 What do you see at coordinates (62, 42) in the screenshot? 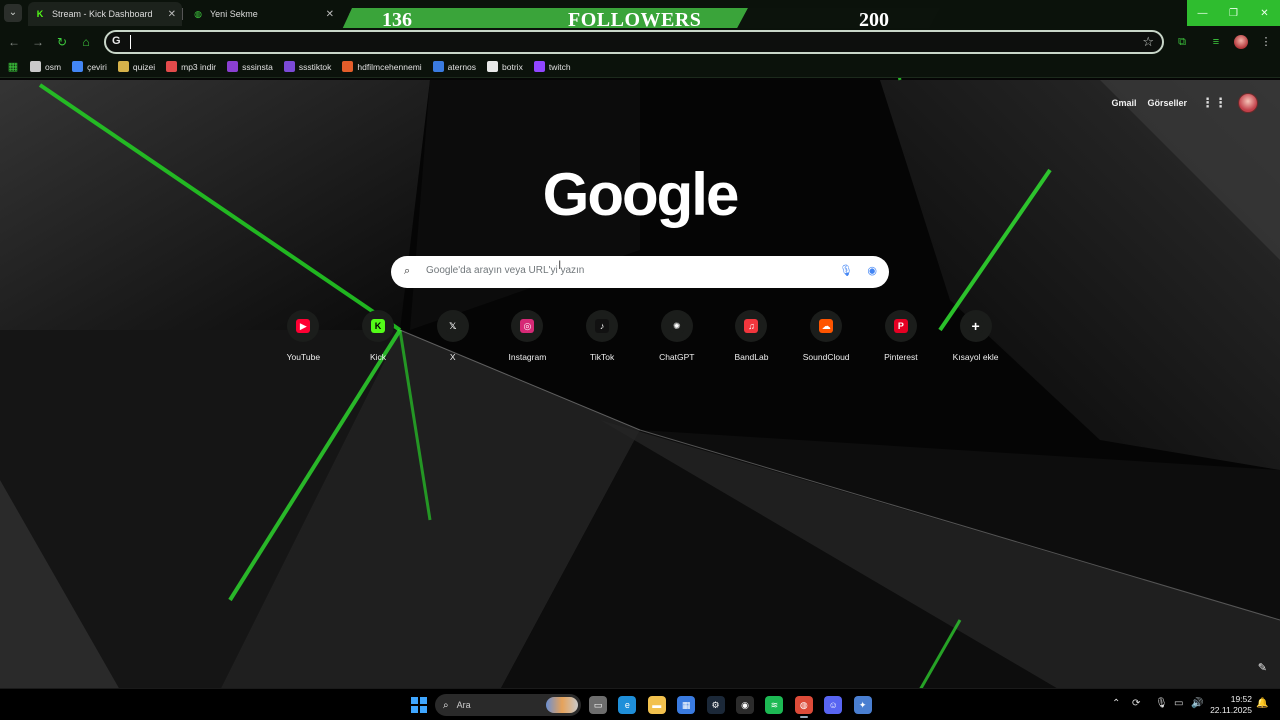
I see `reload-icon: ↻` at bounding box center [62, 42].